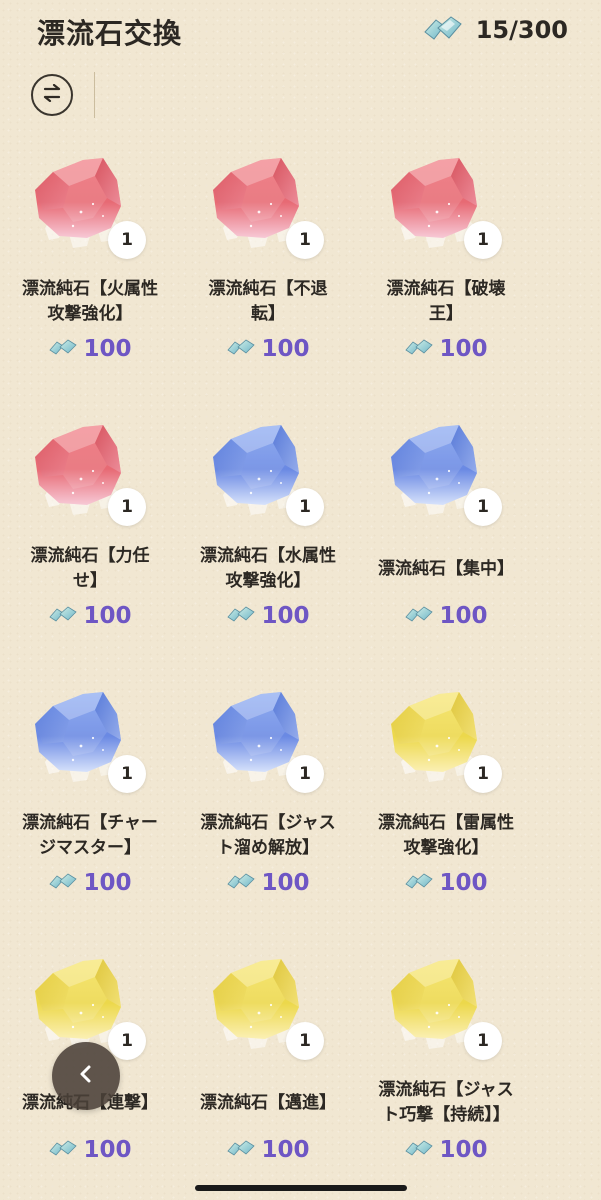  I want to click on item-name: 漂流純石【集中】, so click(446, 569).